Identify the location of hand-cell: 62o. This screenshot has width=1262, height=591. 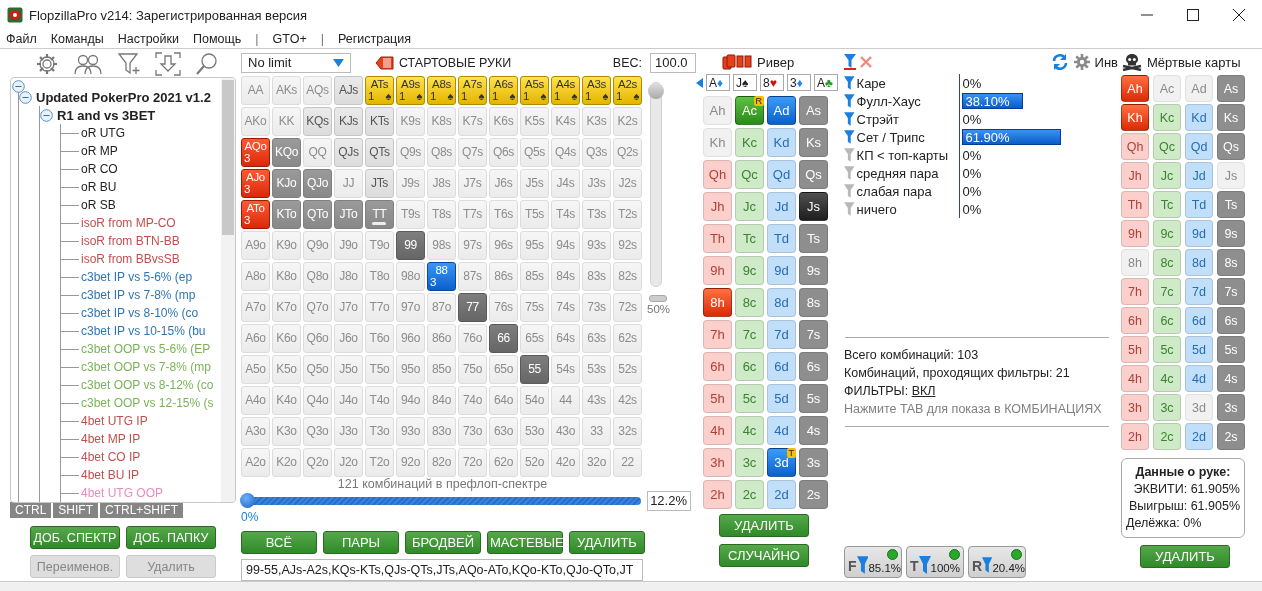
(503, 462).